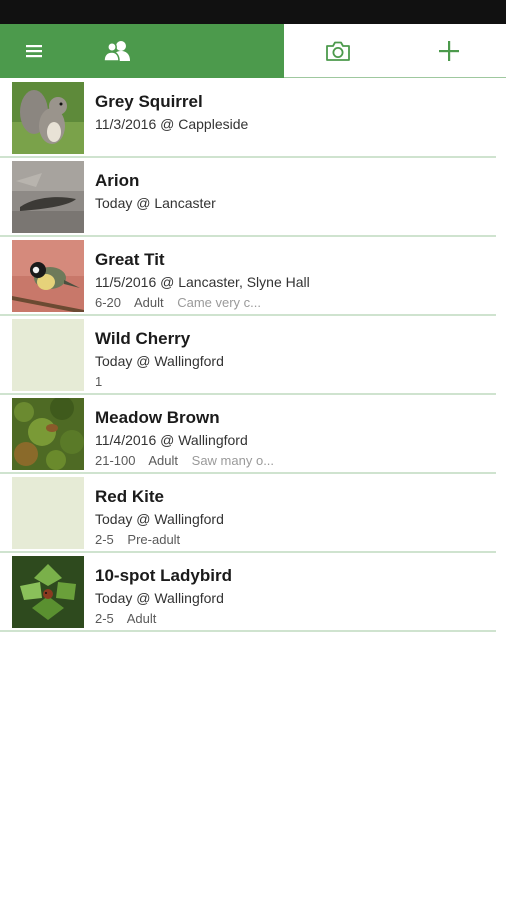 The image size is (506, 900). I want to click on camera-button, so click(338, 51).